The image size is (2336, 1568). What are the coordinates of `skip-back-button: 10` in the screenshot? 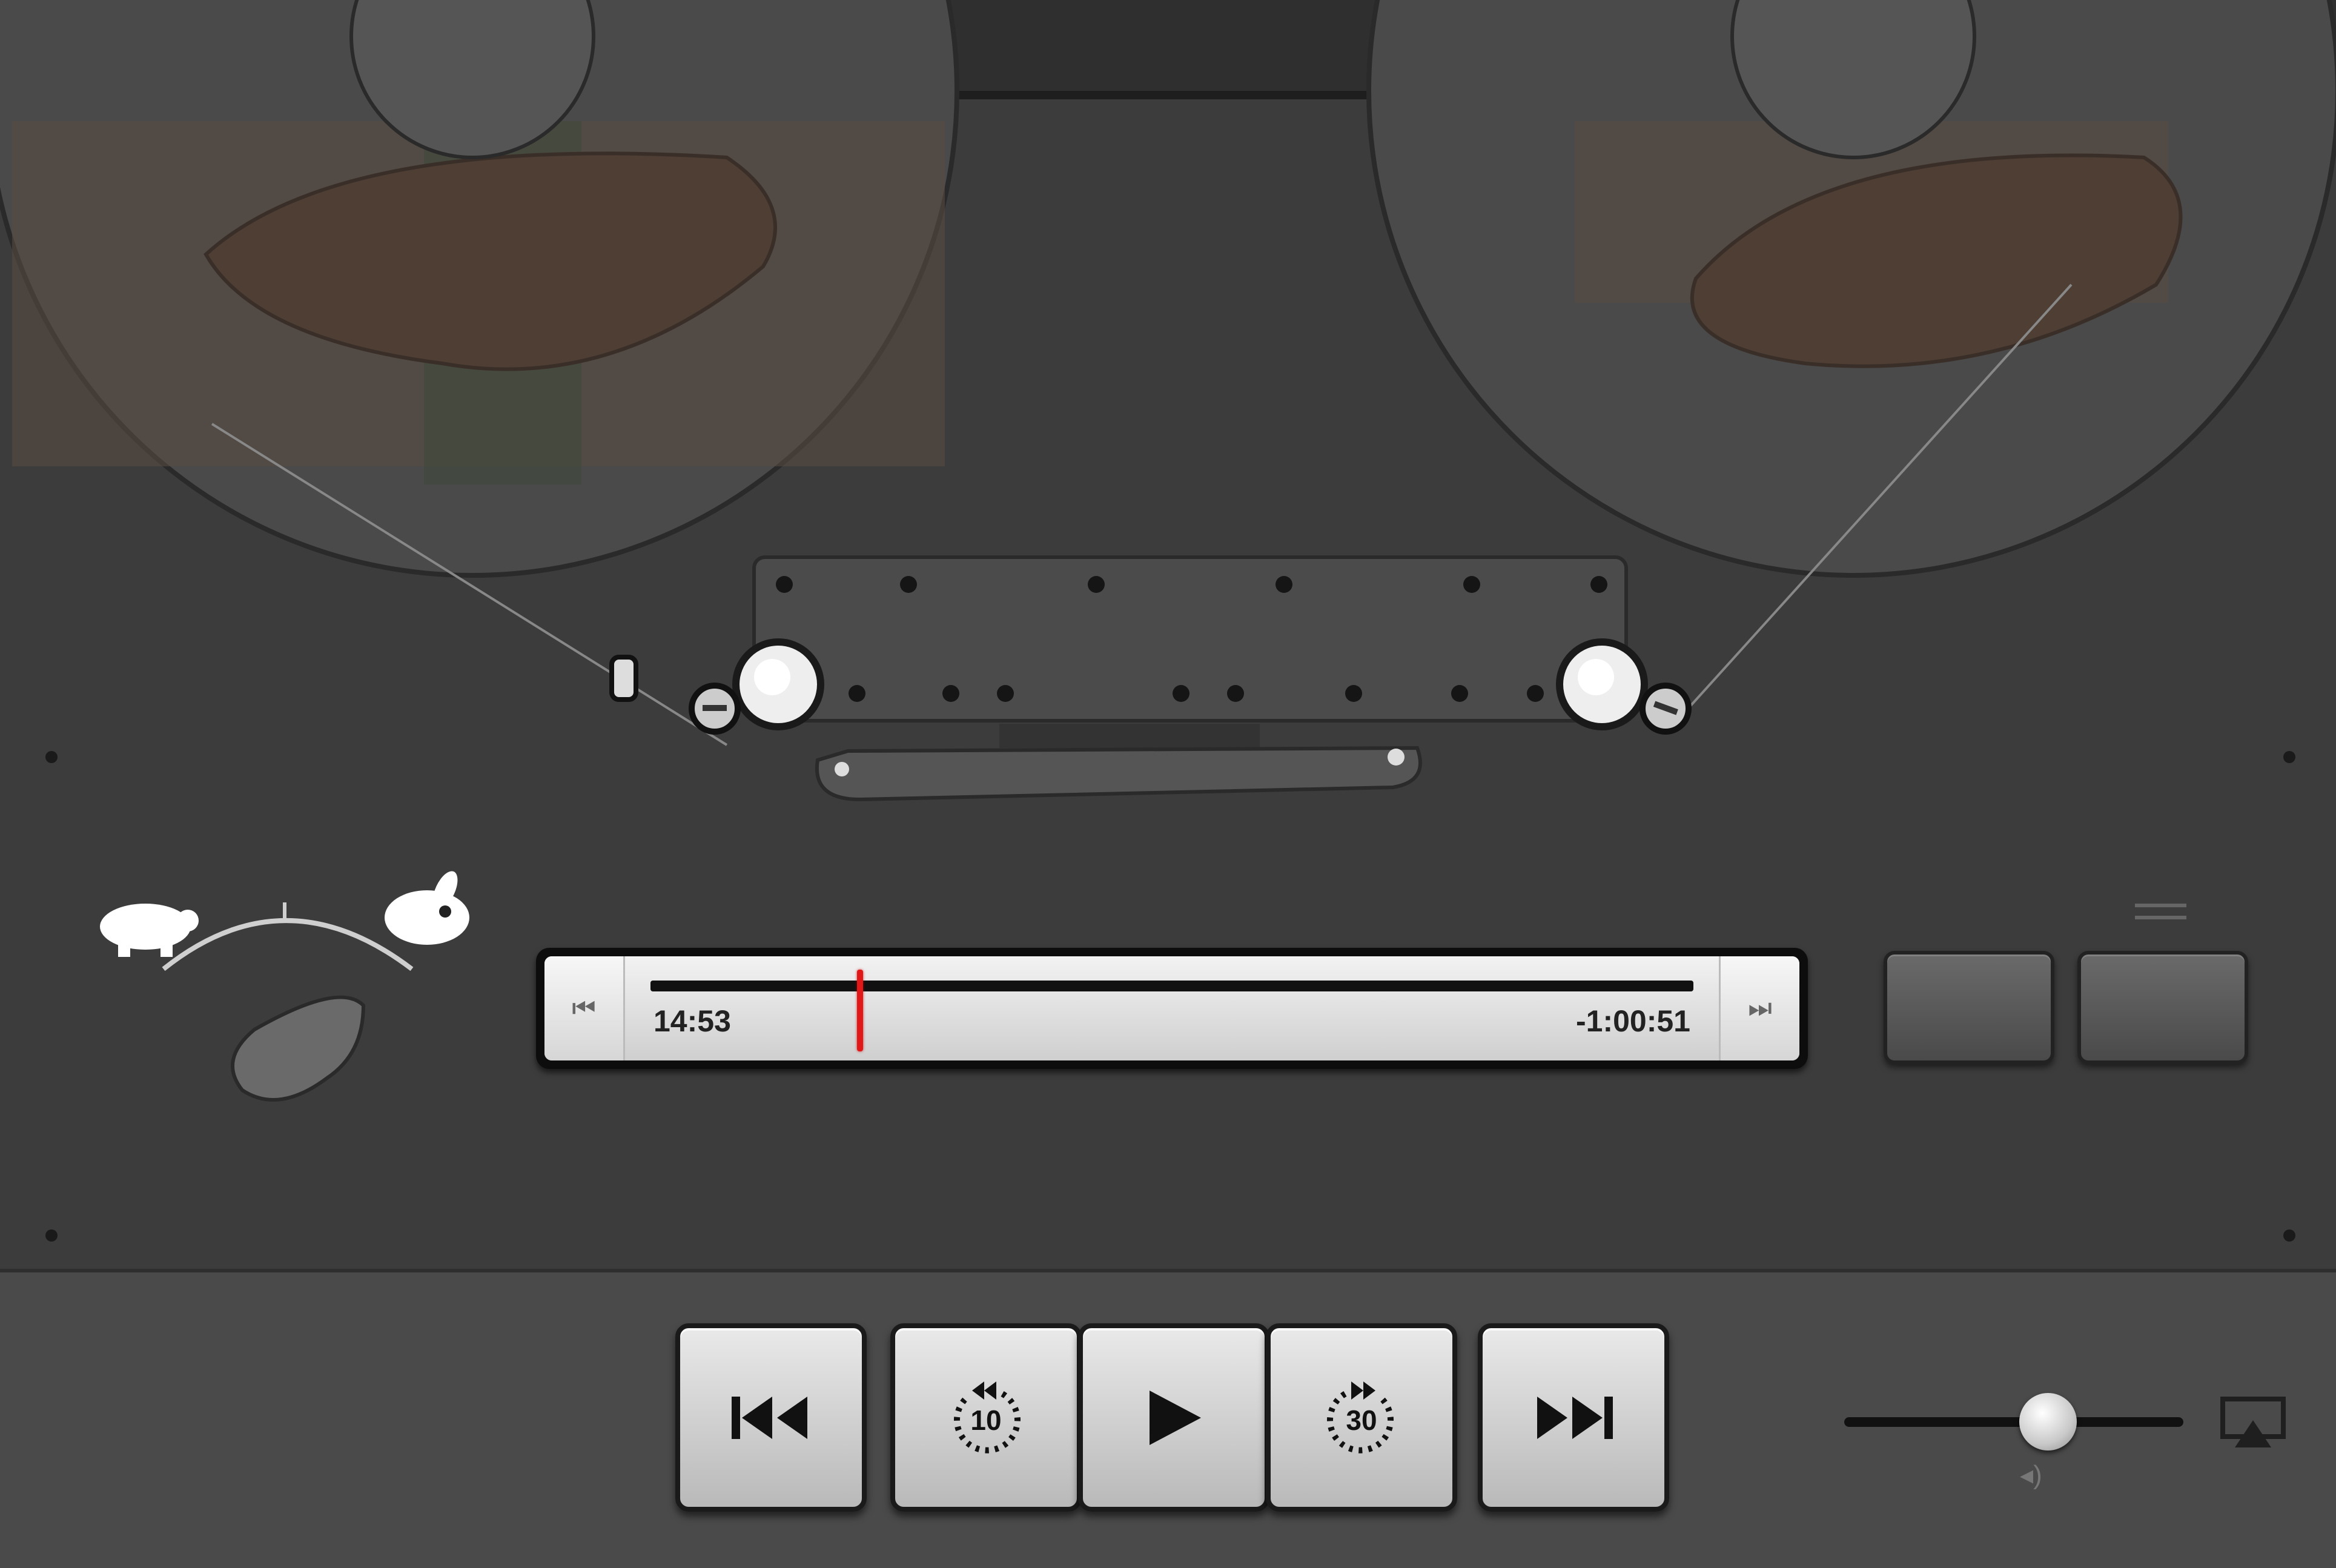 It's located at (986, 1417).